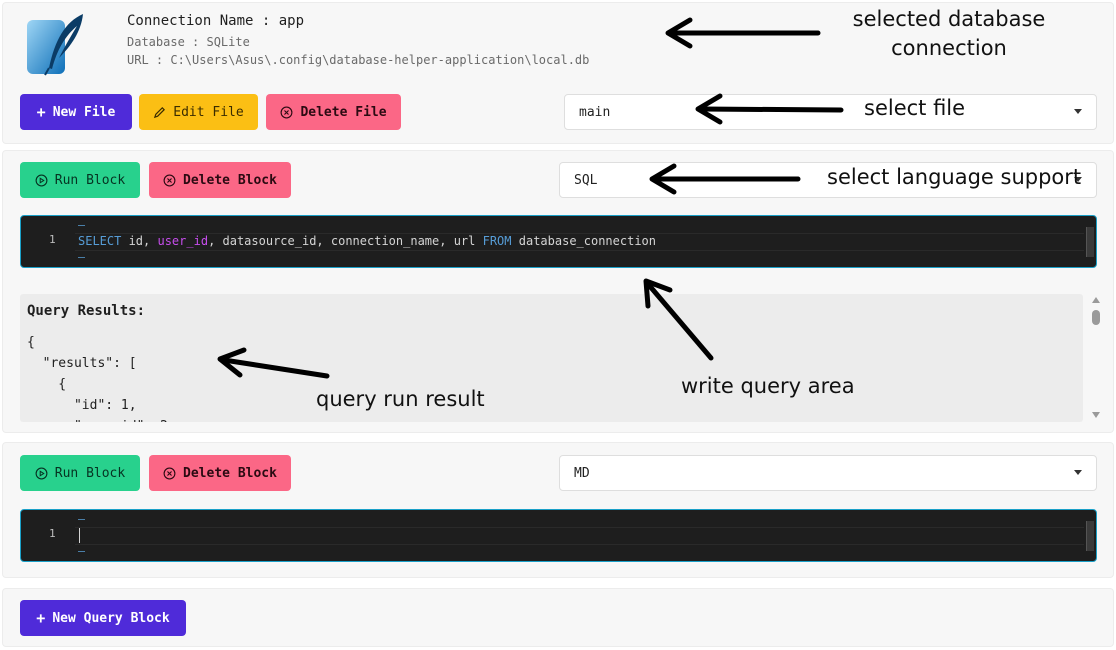 This screenshot has height=650, width=1116. I want to click on keyword-token: FROM, so click(497, 241).